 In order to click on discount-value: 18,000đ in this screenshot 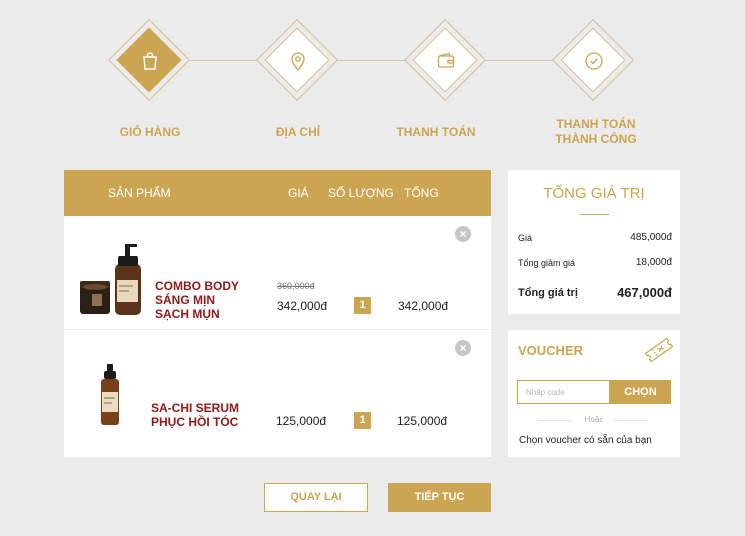, I will do `click(653, 262)`.